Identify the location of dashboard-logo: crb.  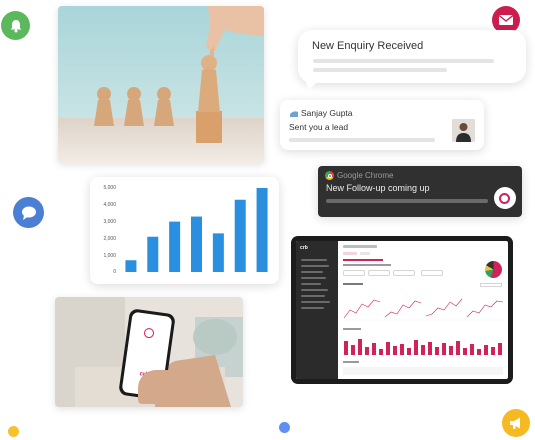
(304, 248).